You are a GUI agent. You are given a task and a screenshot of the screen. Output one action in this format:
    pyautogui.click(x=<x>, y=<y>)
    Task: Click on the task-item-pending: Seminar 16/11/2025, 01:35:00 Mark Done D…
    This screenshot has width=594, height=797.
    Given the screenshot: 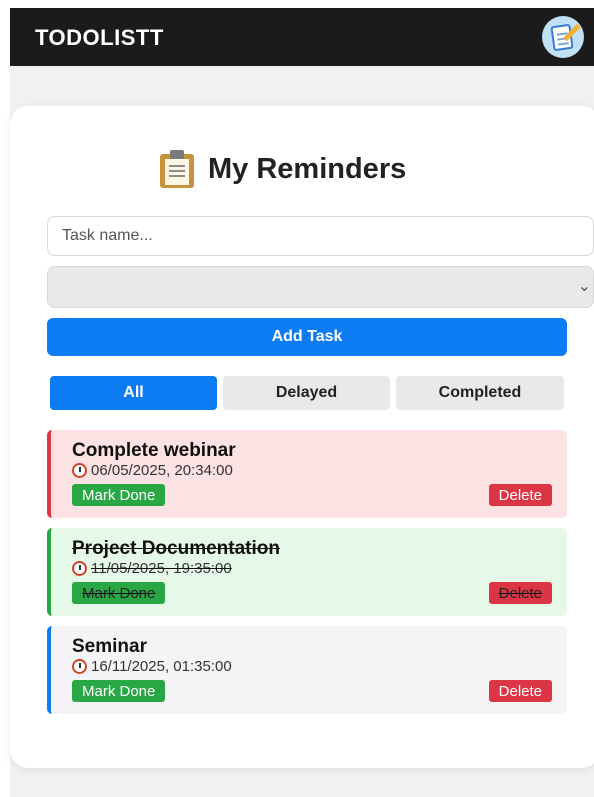 What is the action you would take?
    pyautogui.click(x=307, y=670)
    